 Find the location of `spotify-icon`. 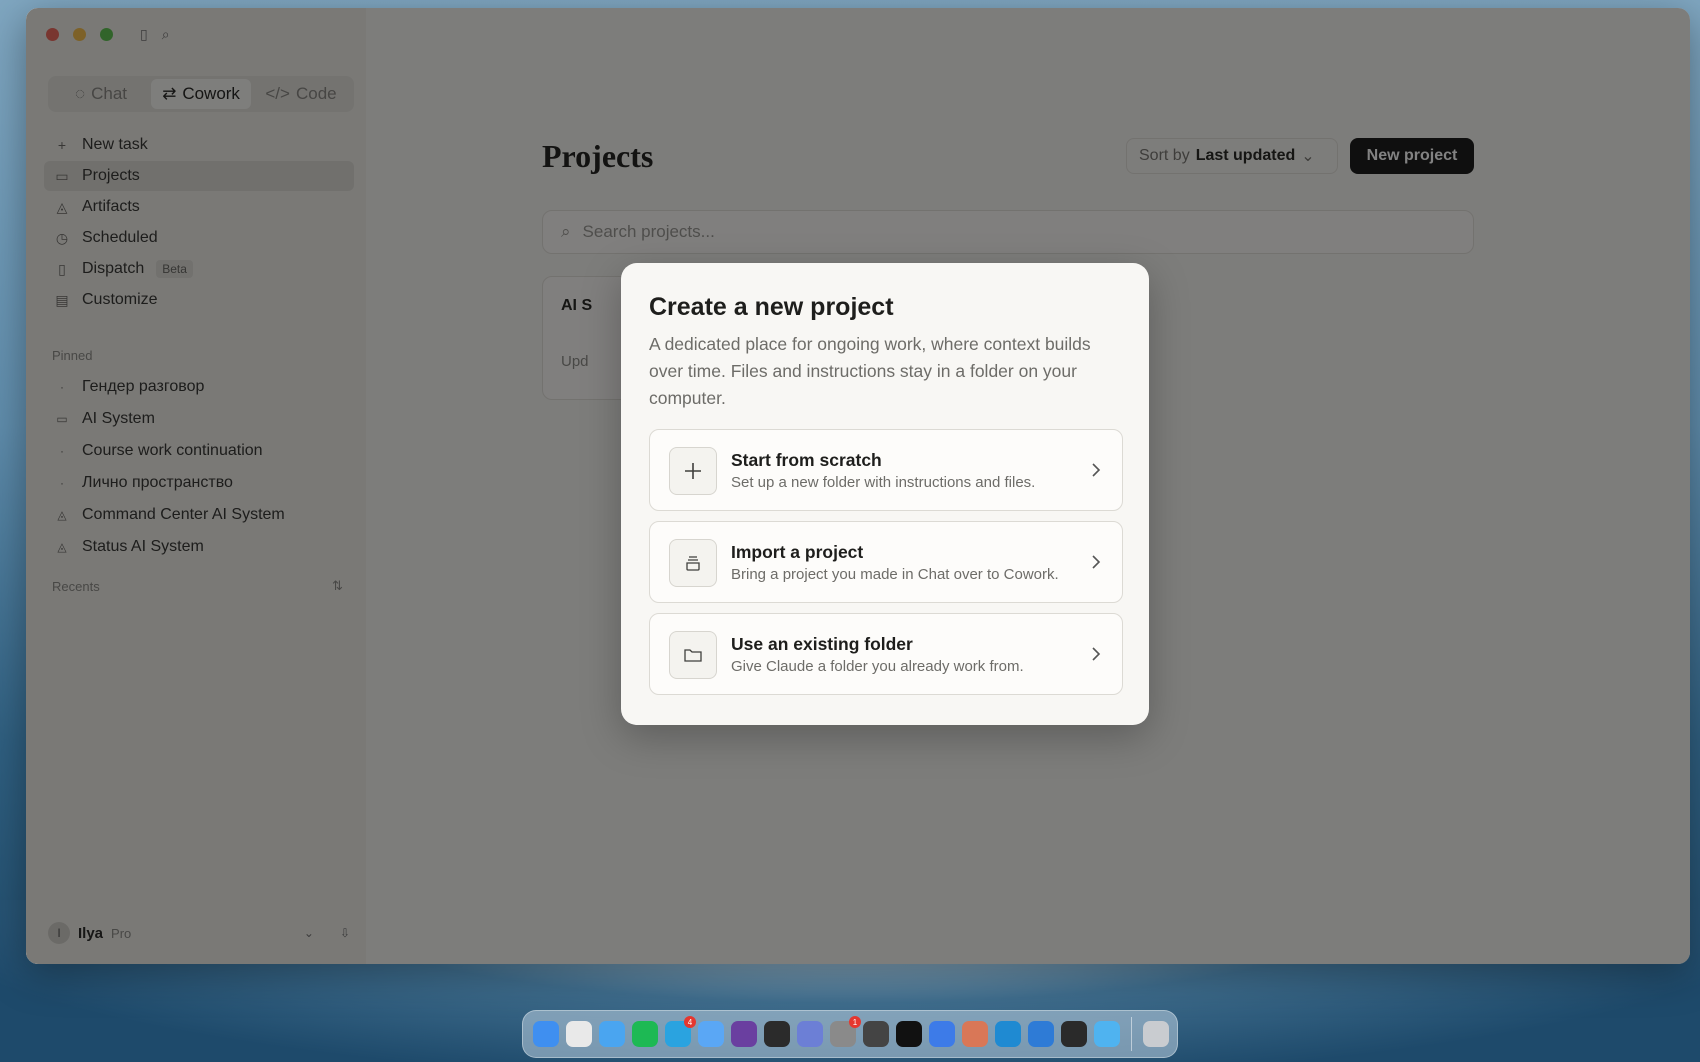

spotify-icon is located at coordinates (645, 1034).